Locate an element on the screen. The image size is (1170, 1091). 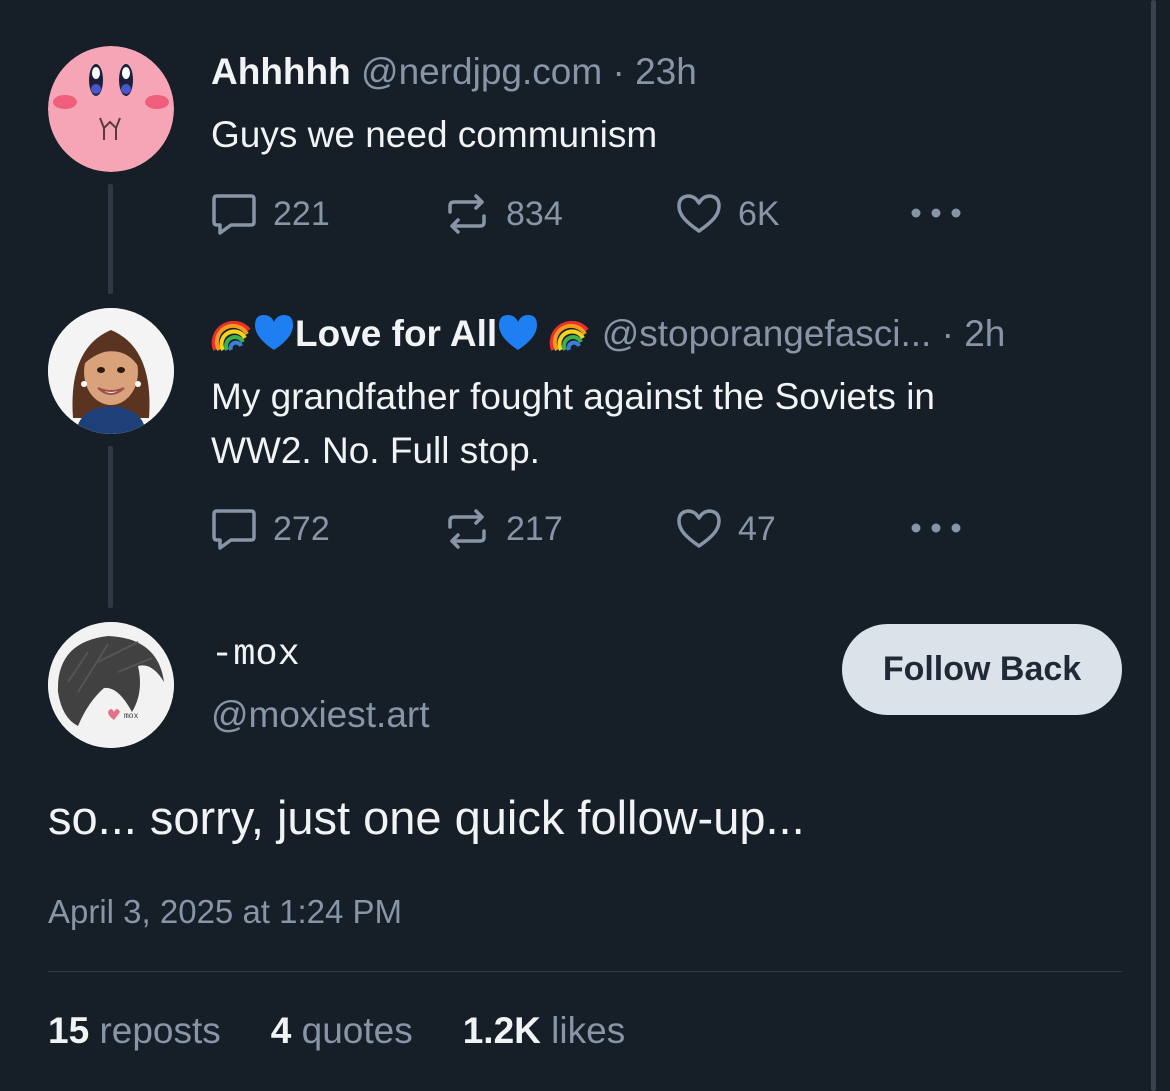
like-button: 47 is located at coordinates (726, 529).